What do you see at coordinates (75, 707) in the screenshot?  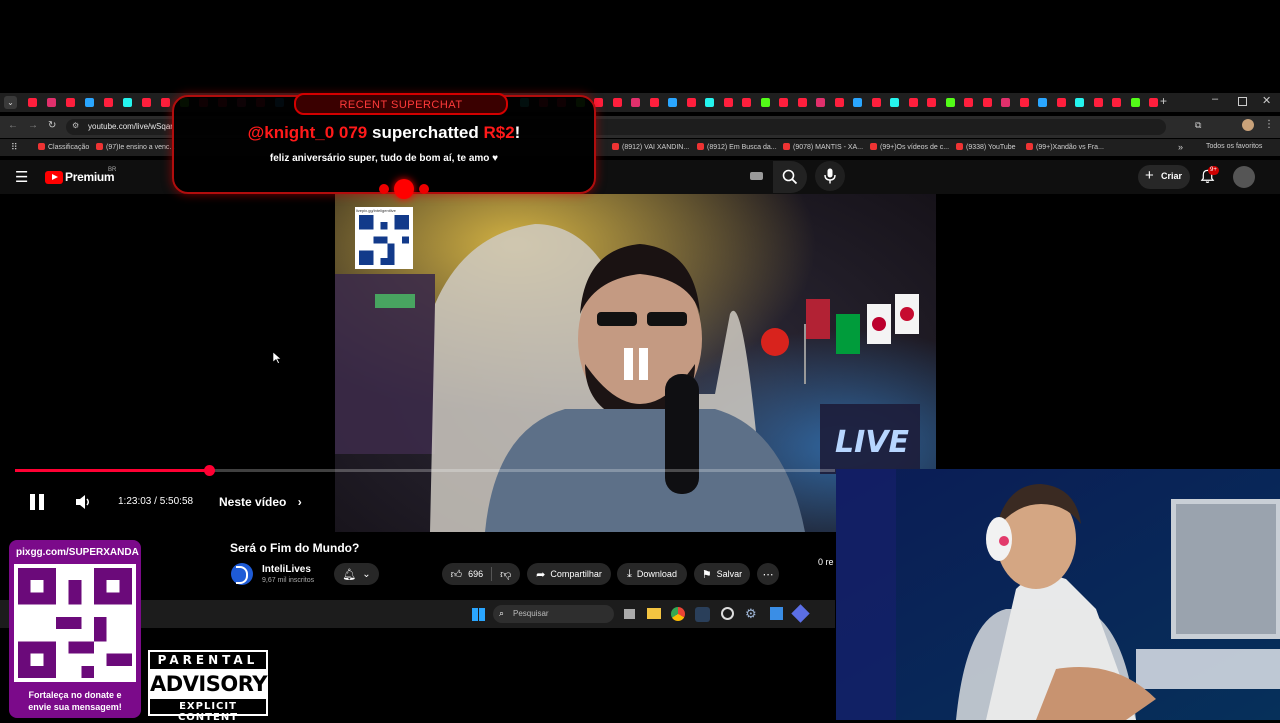 I see `donation-caption-line2: envie sua mensagem!` at bounding box center [75, 707].